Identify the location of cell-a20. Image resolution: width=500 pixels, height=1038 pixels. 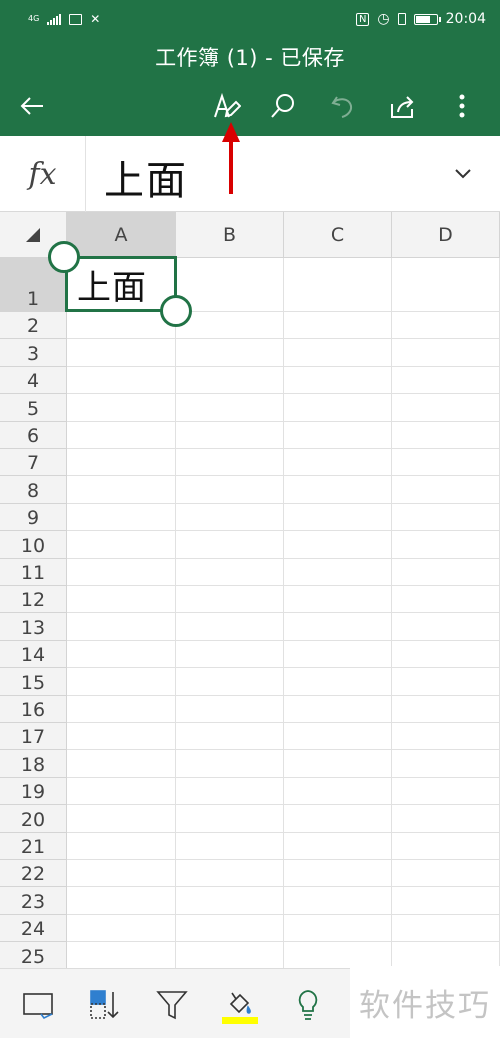
(121, 819).